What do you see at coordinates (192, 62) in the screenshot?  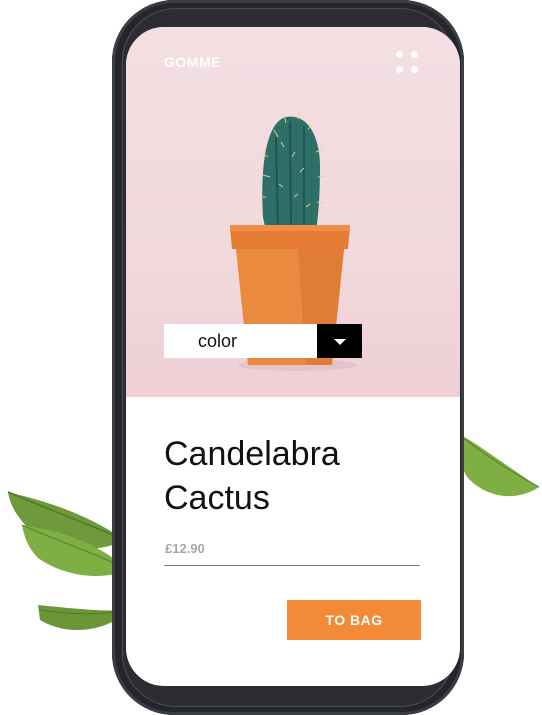 I see `brand-logo: GOMME` at bounding box center [192, 62].